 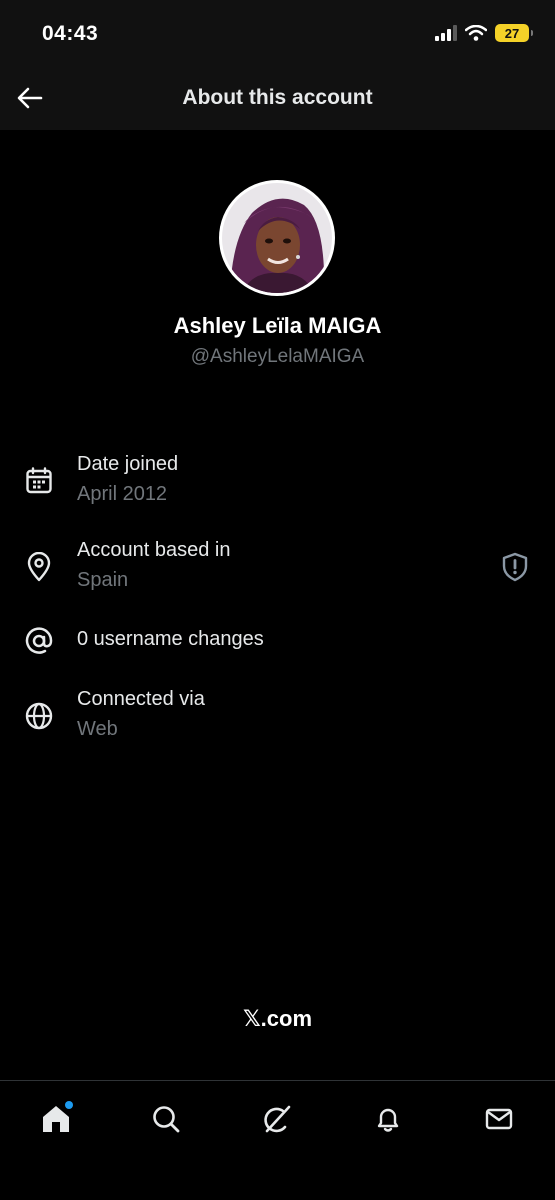 I want to click on wifi-icon, so click(x=476, y=33).